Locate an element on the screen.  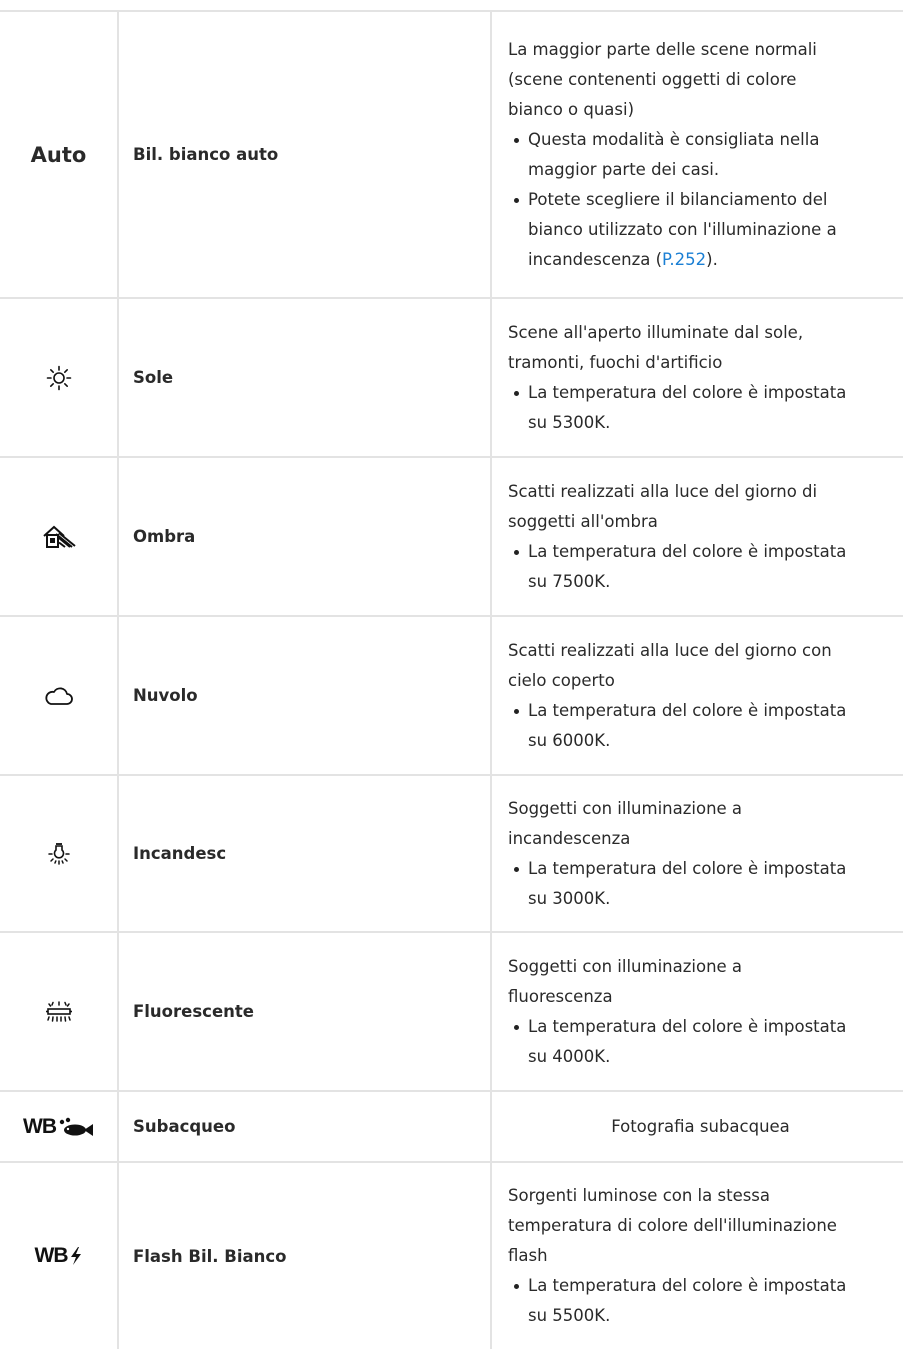
fluorescent-lamp-icon is located at coordinates (58, 1011).